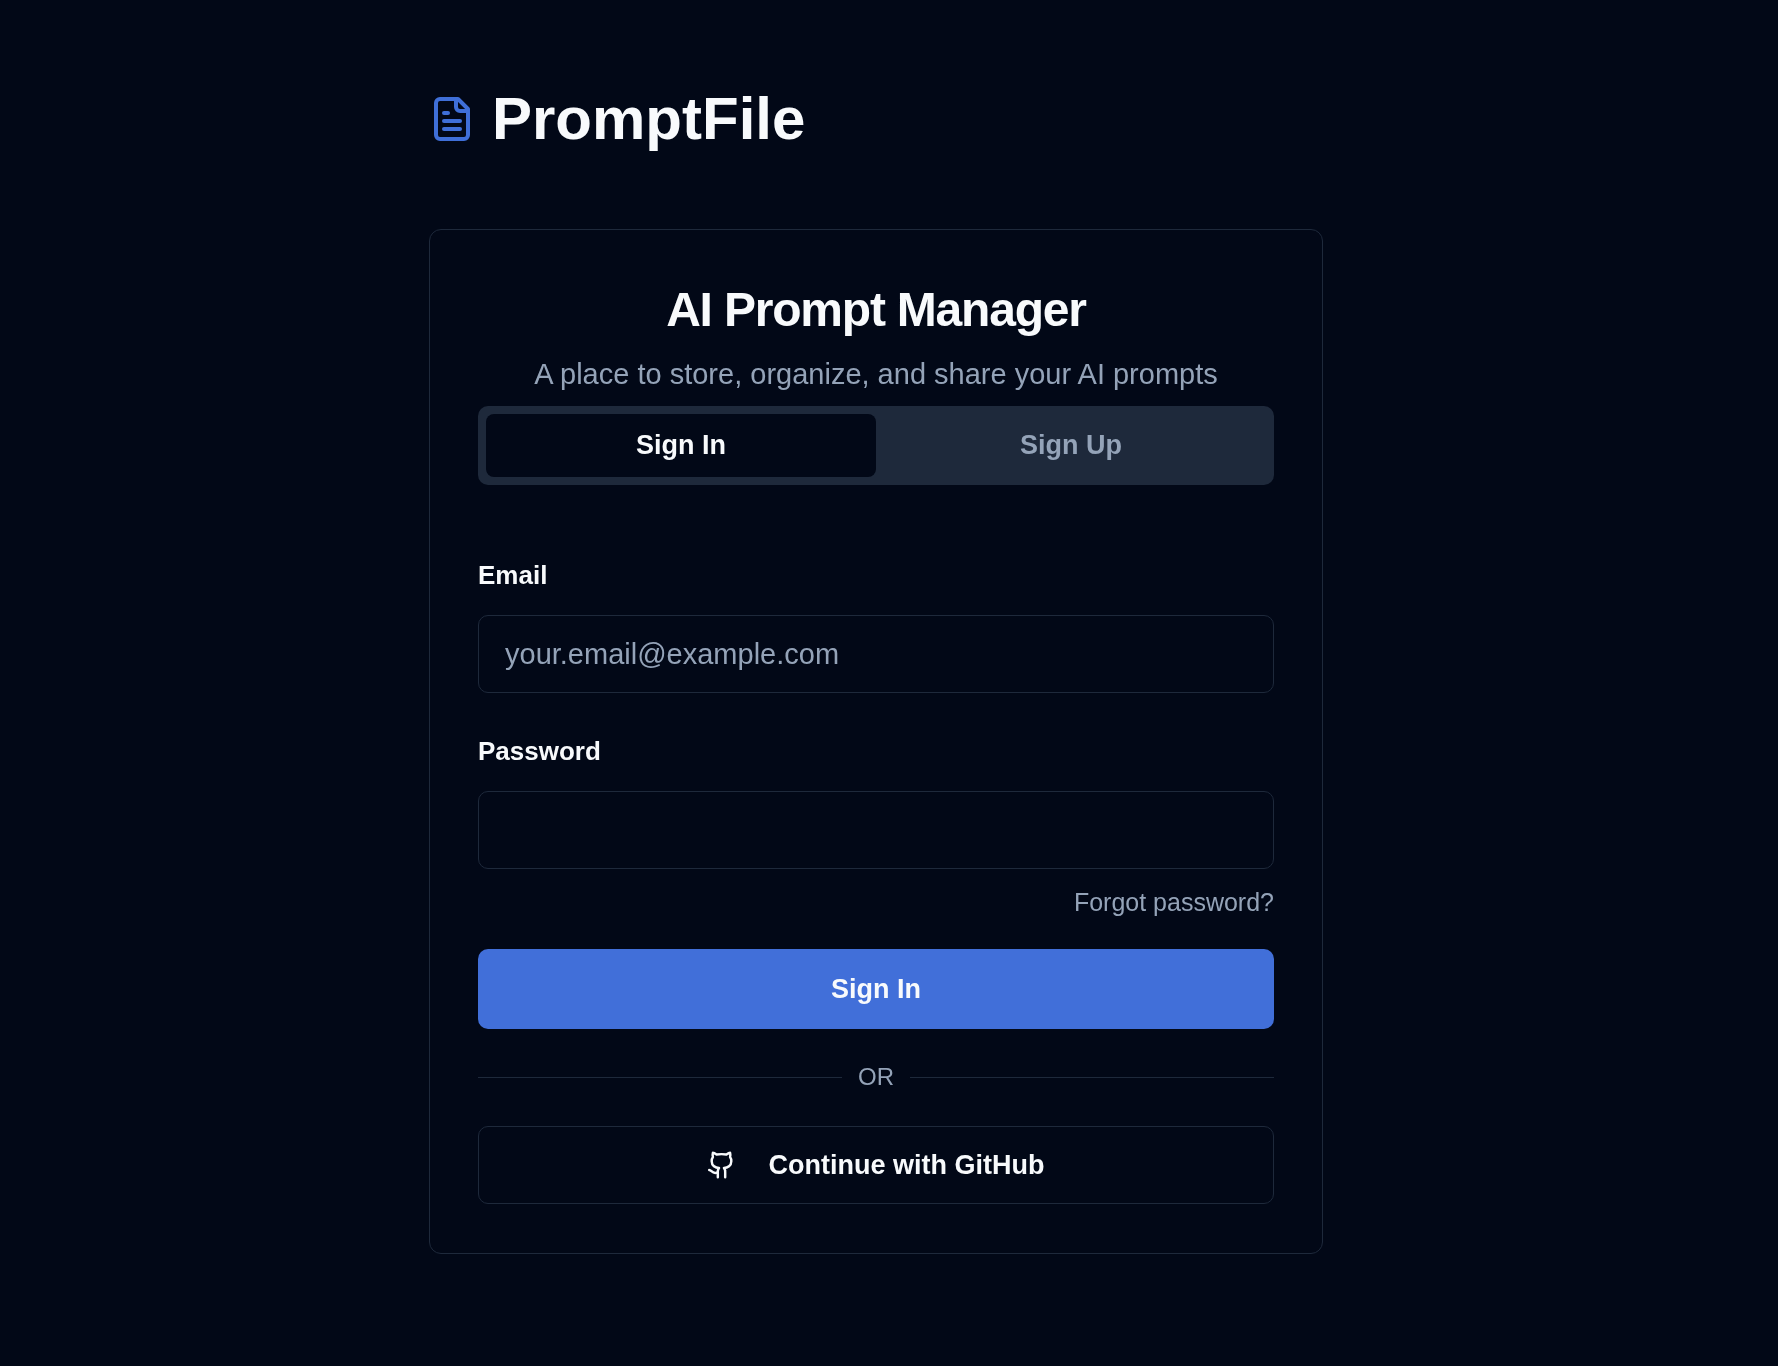  I want to click on divider-text: OR, so click(876, 1077).